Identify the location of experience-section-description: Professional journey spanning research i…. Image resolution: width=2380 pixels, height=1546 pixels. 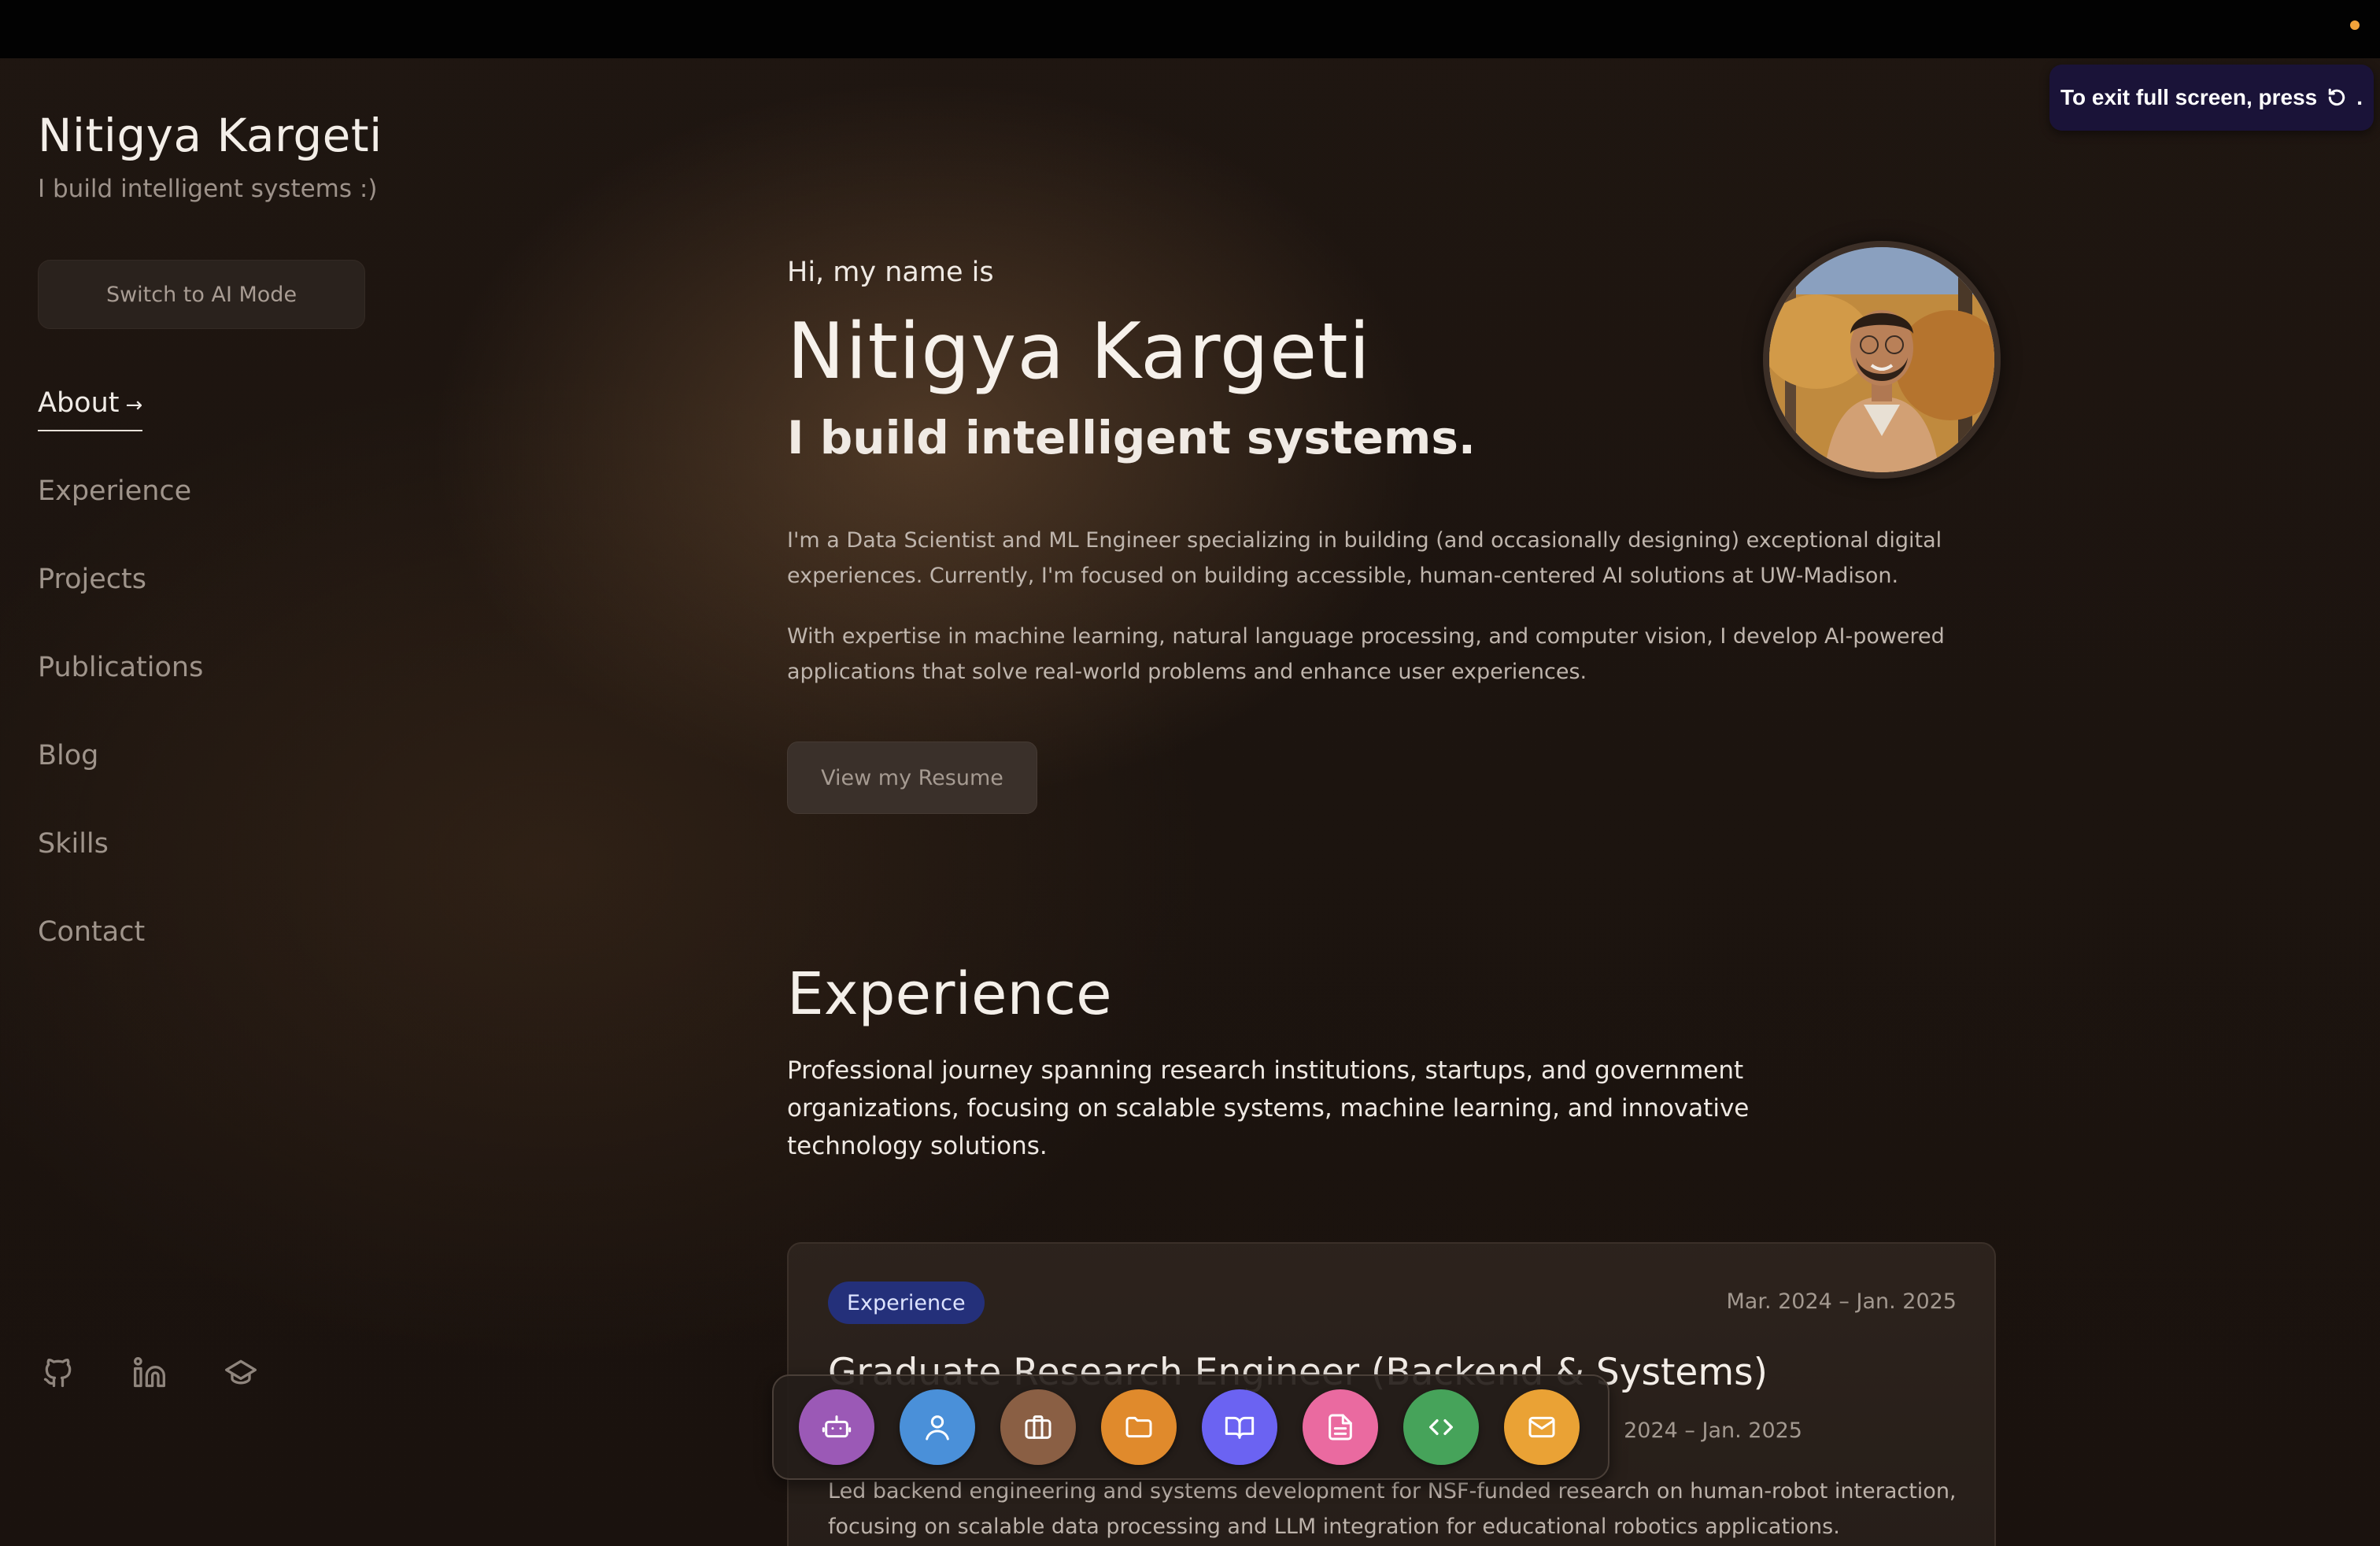
(1268, 1108).